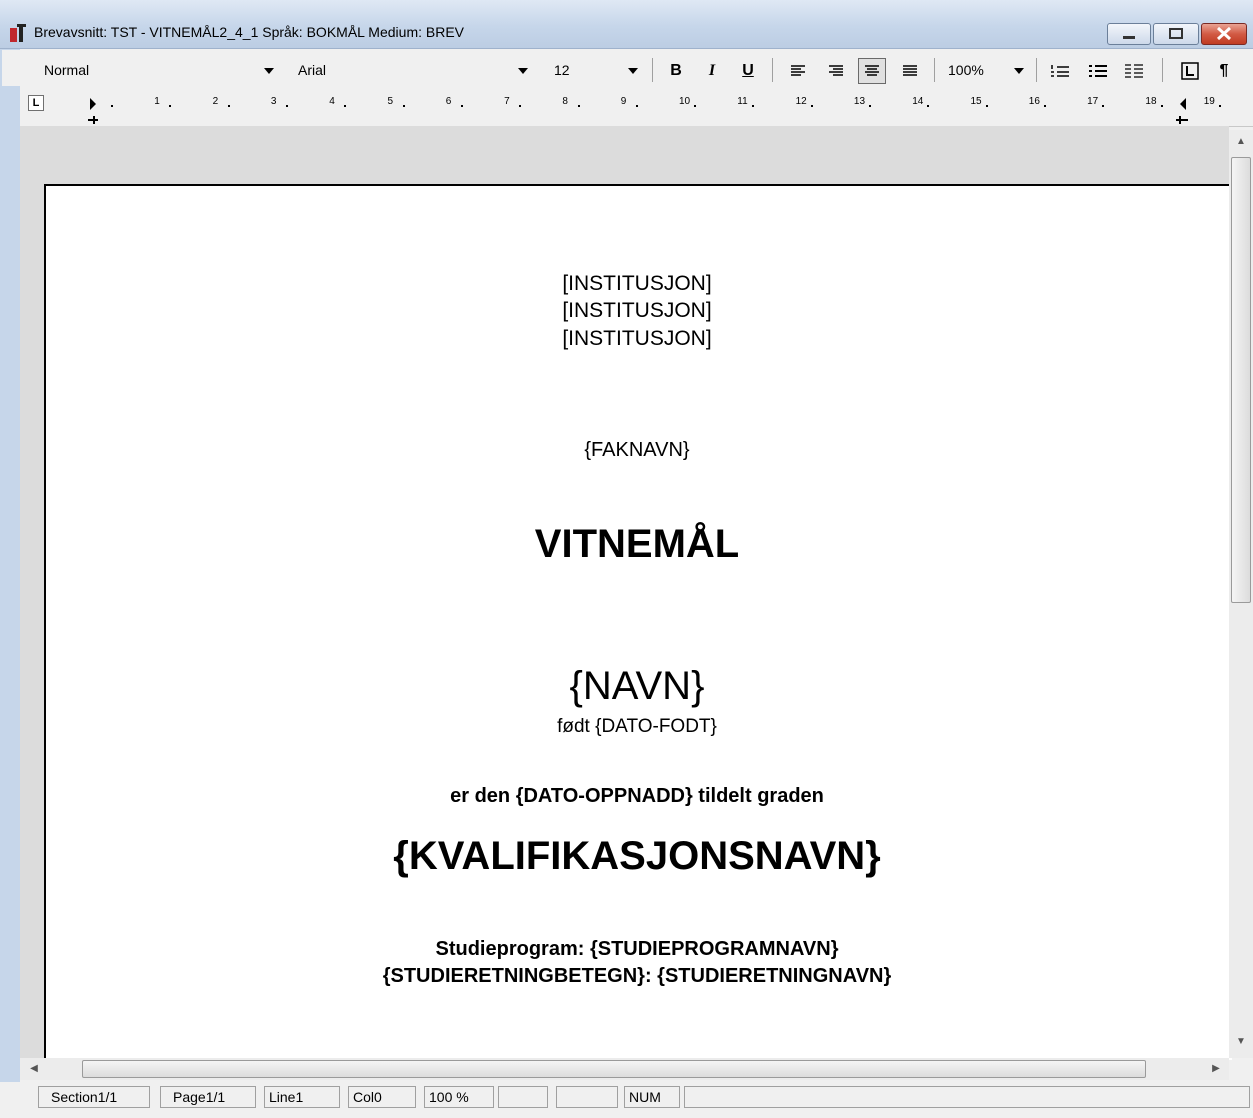 This screenshot has width=1253, height=1118. I want to click on bullet-list-button, so click(1098, 71).